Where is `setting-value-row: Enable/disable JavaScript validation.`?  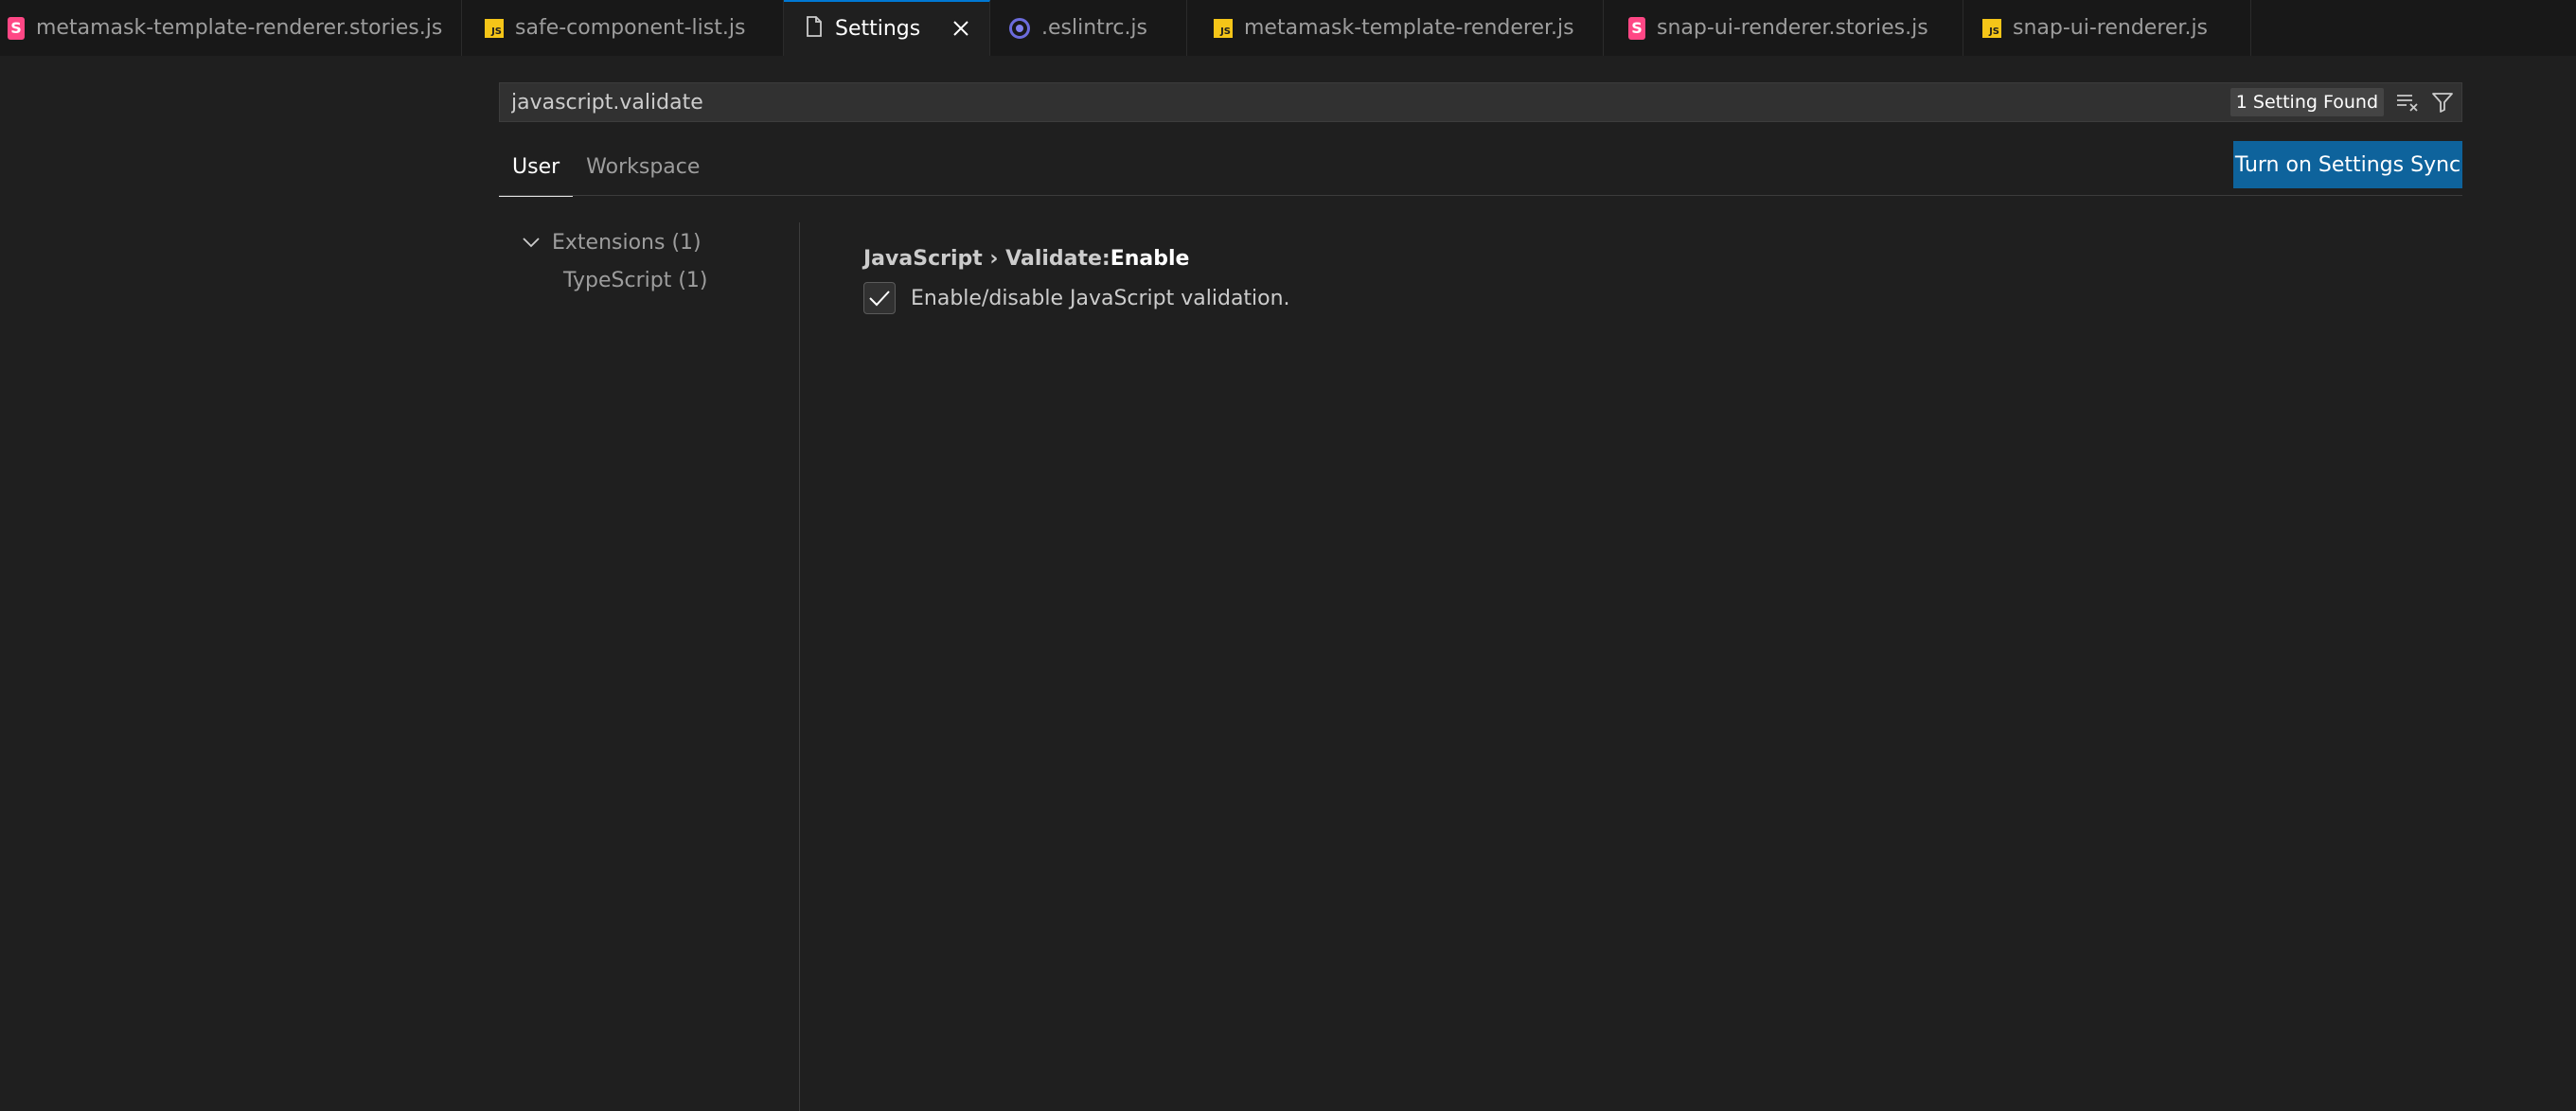 setting-value-row: Enable/disable JavaScript validation. is located at coordinates (1076, 298).